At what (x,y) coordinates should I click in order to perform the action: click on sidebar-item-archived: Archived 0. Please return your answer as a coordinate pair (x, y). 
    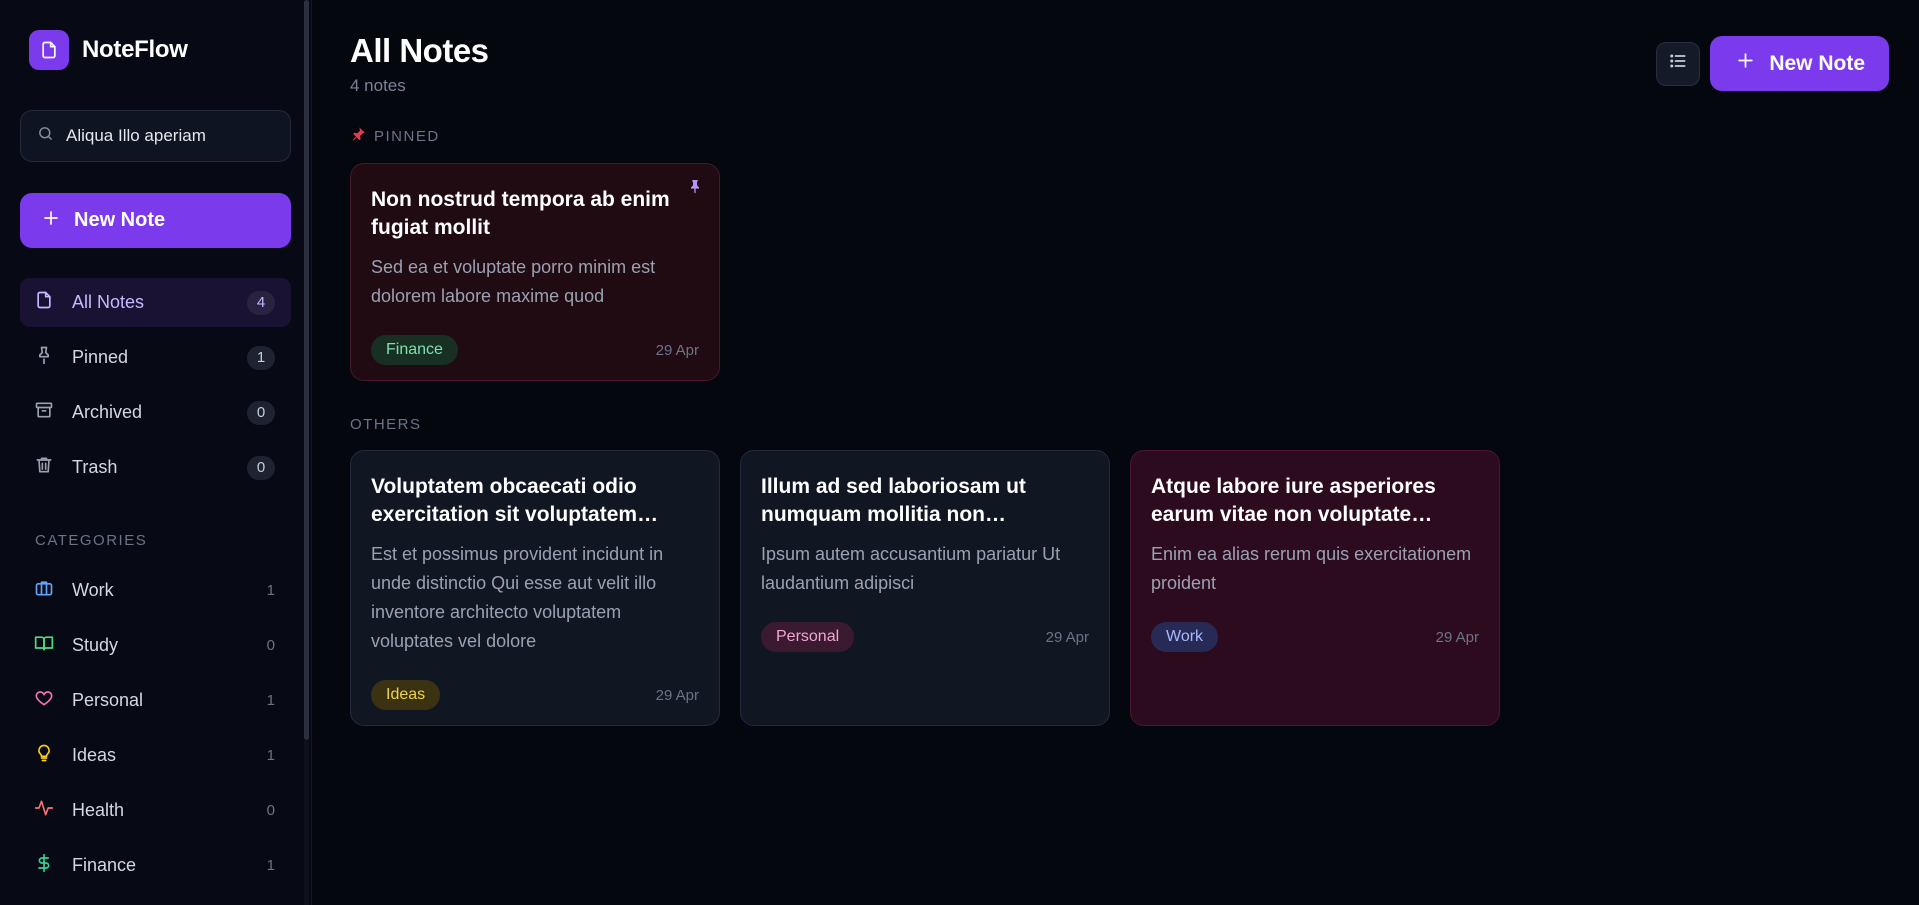
    Looking at the image, I should click on (155, 412).